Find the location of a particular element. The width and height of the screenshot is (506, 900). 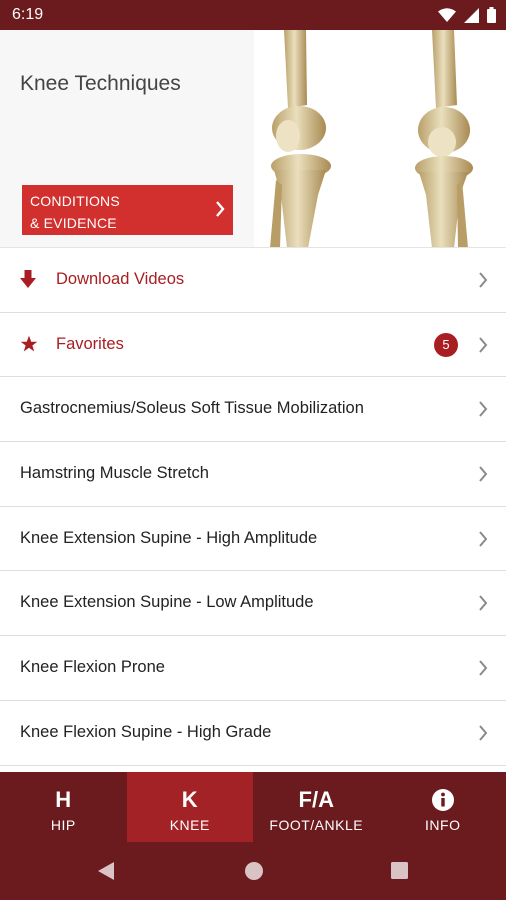

status-icons is located at coordinates (467, 15).